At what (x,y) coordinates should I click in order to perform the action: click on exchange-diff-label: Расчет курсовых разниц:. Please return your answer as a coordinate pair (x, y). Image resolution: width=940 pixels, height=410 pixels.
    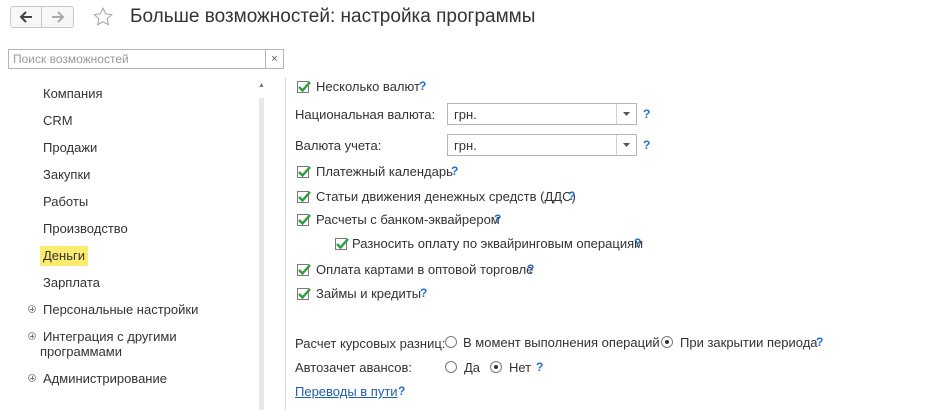
    Looking at the image, I should click on (370, 343).